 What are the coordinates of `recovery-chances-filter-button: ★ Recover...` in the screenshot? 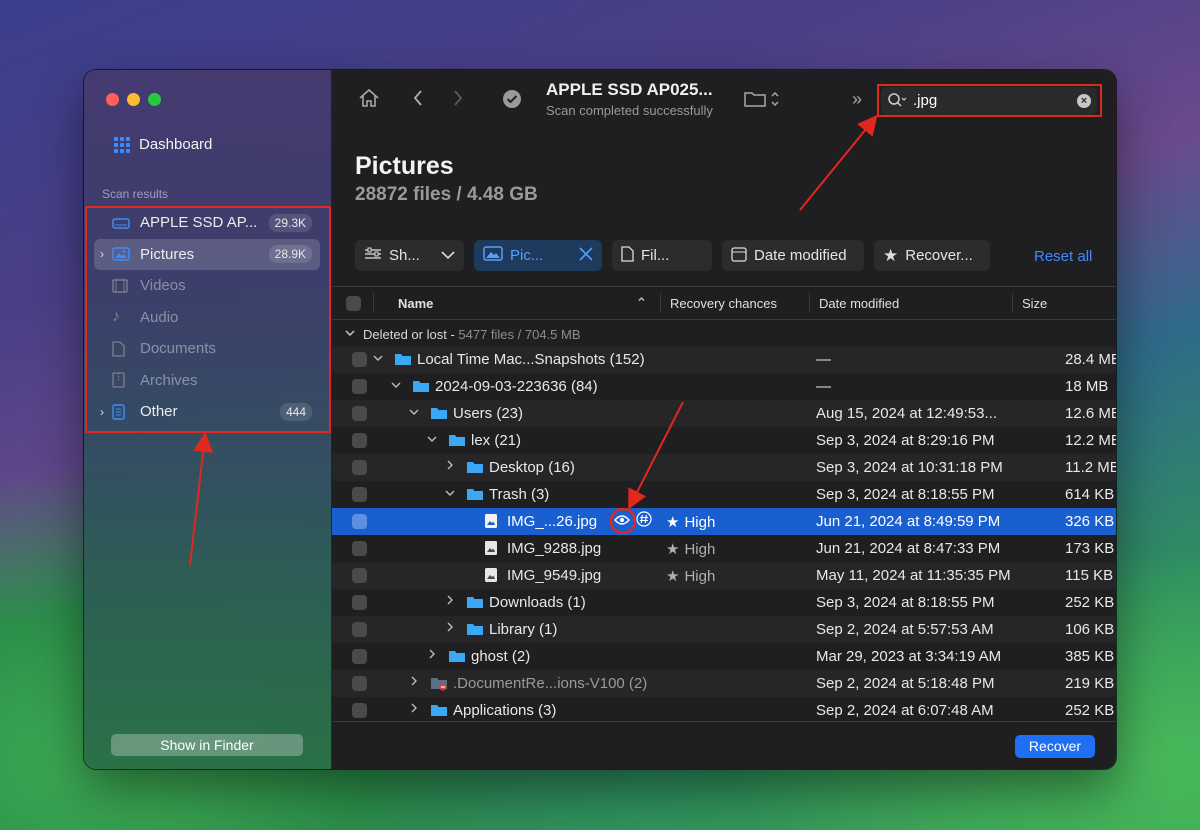 It's located at (932, 255).